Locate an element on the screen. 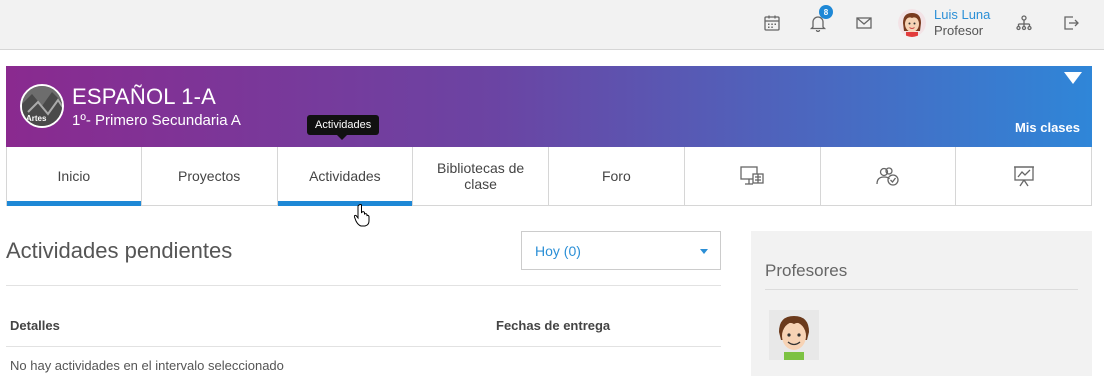  user-avatar is located at coordinates (912, 23).